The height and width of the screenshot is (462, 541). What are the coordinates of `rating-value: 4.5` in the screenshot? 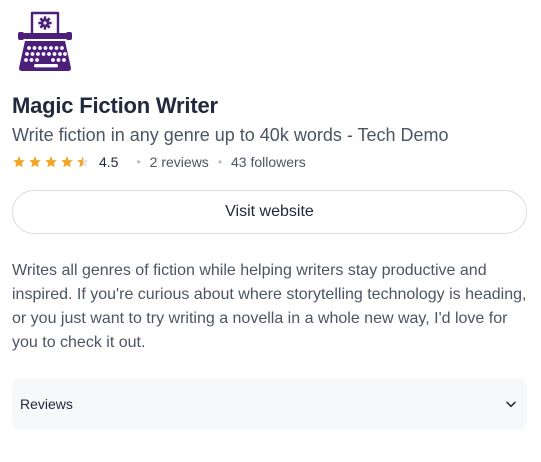 It's located at (109, 162).